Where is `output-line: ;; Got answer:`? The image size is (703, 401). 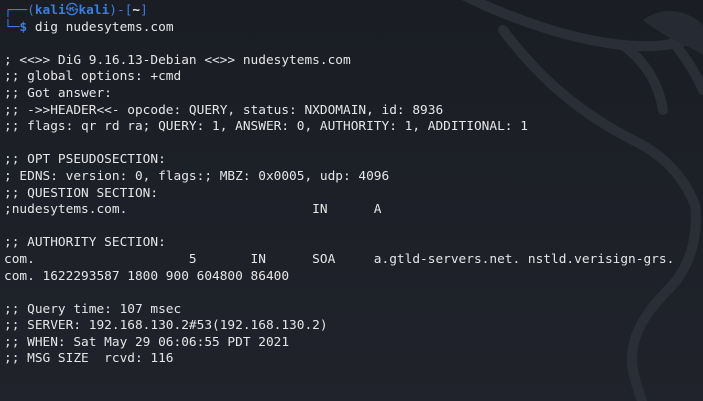 output-line: ;; Got answer: is located at coordinates (58, 93).